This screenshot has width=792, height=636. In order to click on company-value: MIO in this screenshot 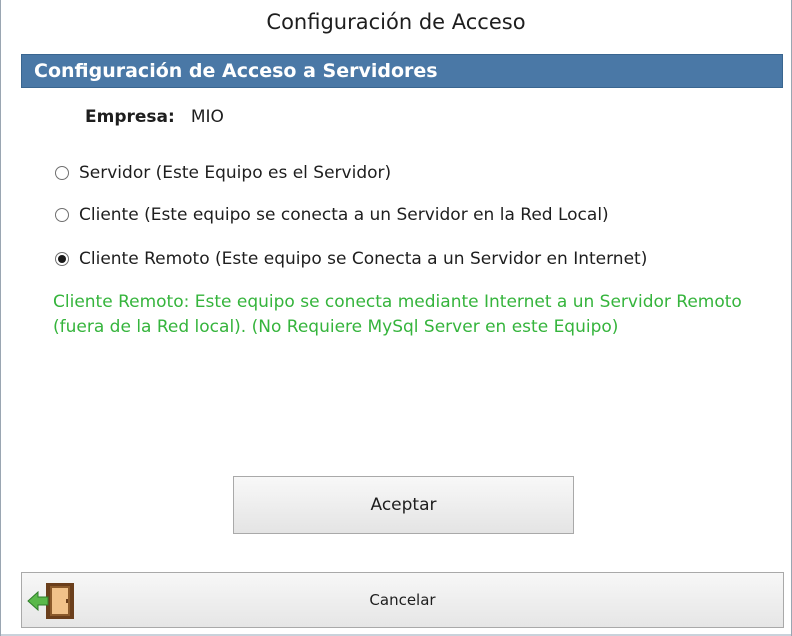, I will do `click(207, 117)`.